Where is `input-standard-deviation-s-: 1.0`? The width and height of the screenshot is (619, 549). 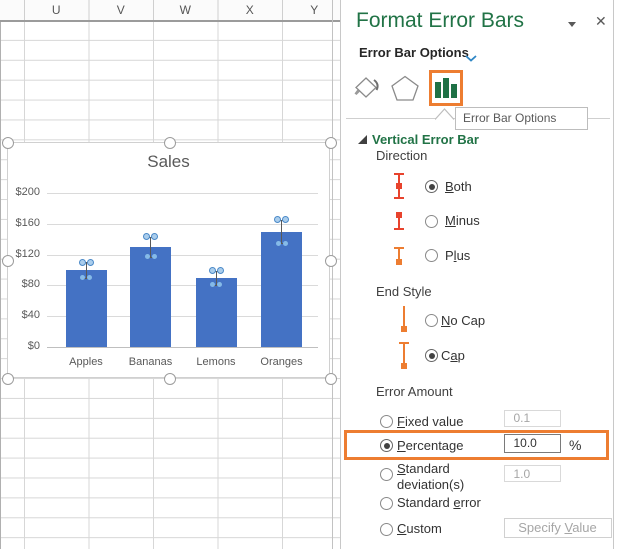 input-standard-deviation-s-: 1.0 is located at coordinates (532, 473).